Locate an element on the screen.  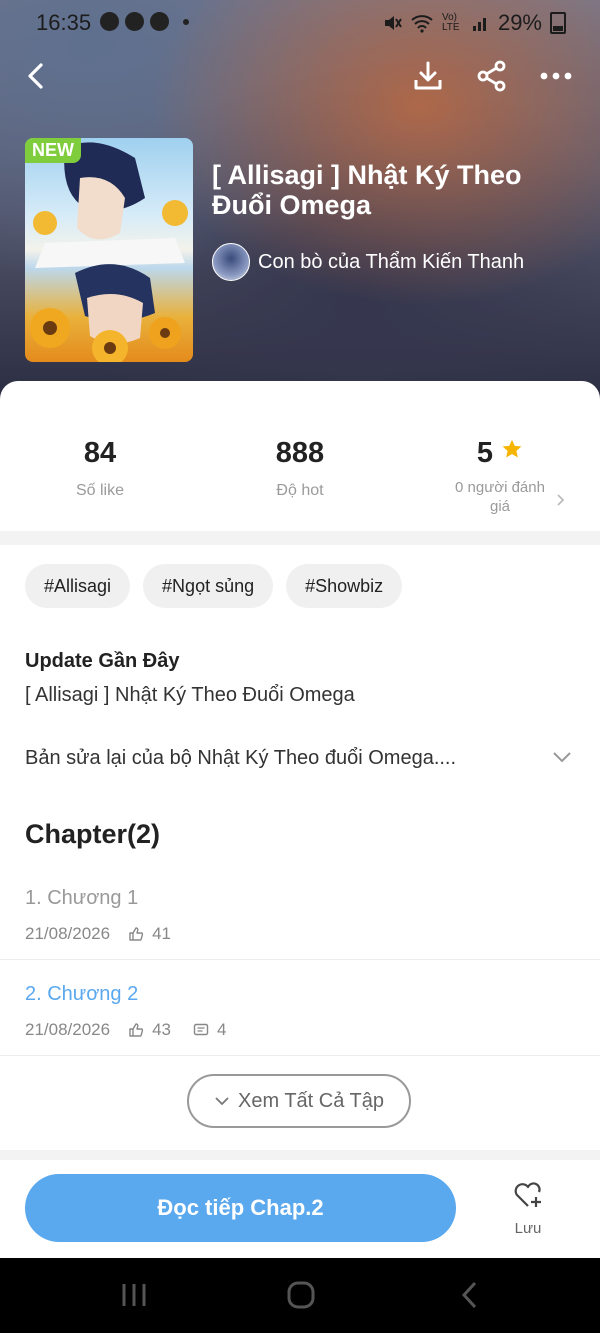
hot-label: Độ hot is located at coordinates (300, 490).